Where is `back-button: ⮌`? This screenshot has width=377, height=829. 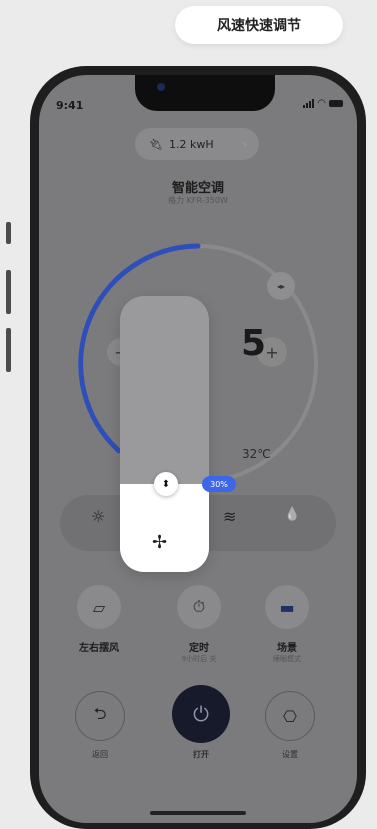 back-button: ⮌ is located at coordinates (100, 716).